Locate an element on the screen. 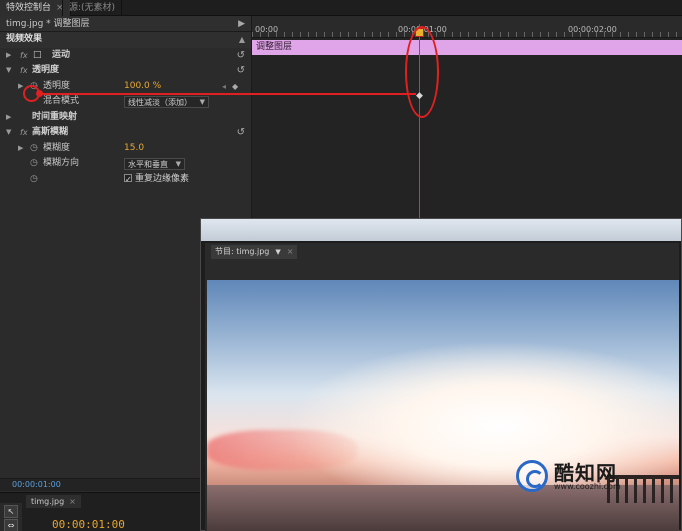 This screenshot has width=682, height=531. time-remap-label: 时间重映射 is located at coordinates (55, 116).